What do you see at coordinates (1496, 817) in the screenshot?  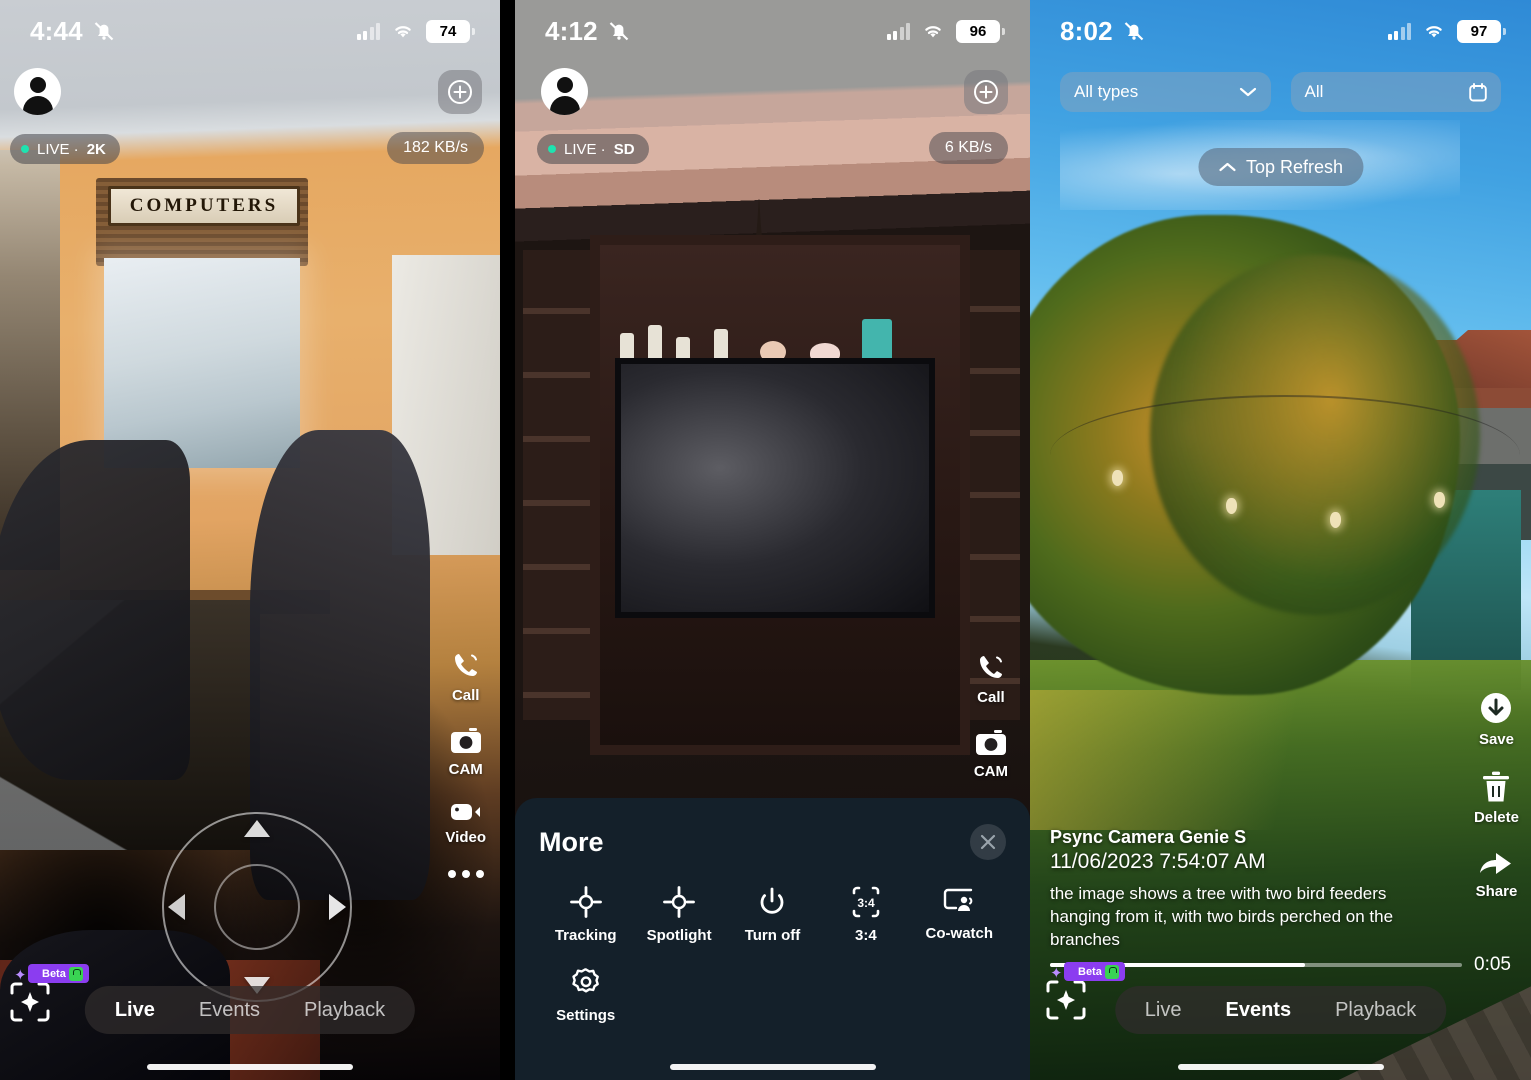 I see `delete-label: Delete` at bounding box center [1496, 817].